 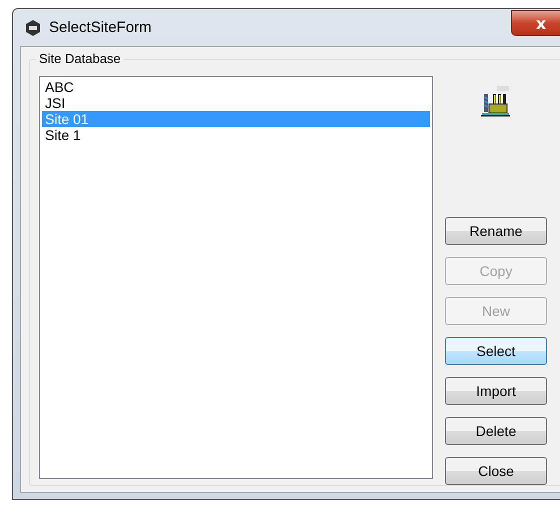 What do you see at coordinates (496, 351) in the screenshot?
I see `action-button: Select` at bounding box center [496, 351].